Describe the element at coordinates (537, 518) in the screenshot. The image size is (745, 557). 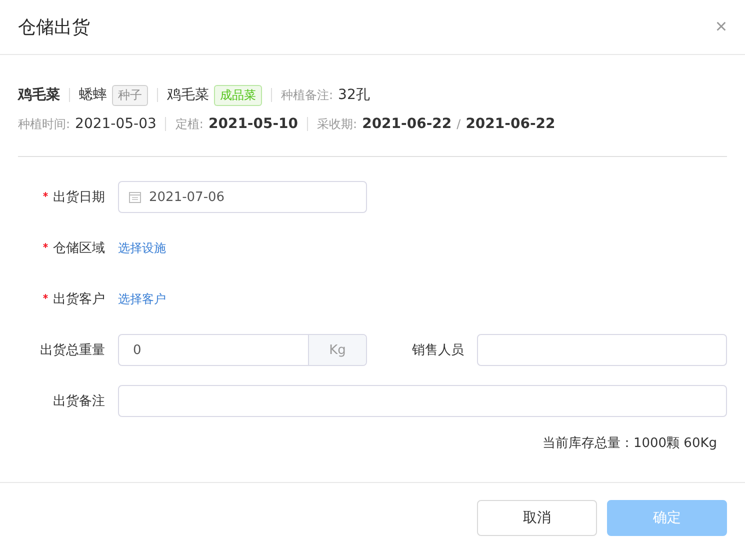
I see `cancel-button: 取消` at that location.